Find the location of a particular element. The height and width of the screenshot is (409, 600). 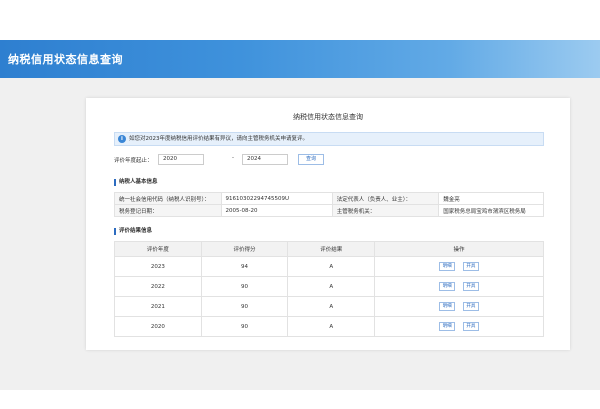

notice-banner: i 如您对2023年度纳税信用评价结果有异议，请向主管税务机关申请复评。 is located at coordinates (329, 139).